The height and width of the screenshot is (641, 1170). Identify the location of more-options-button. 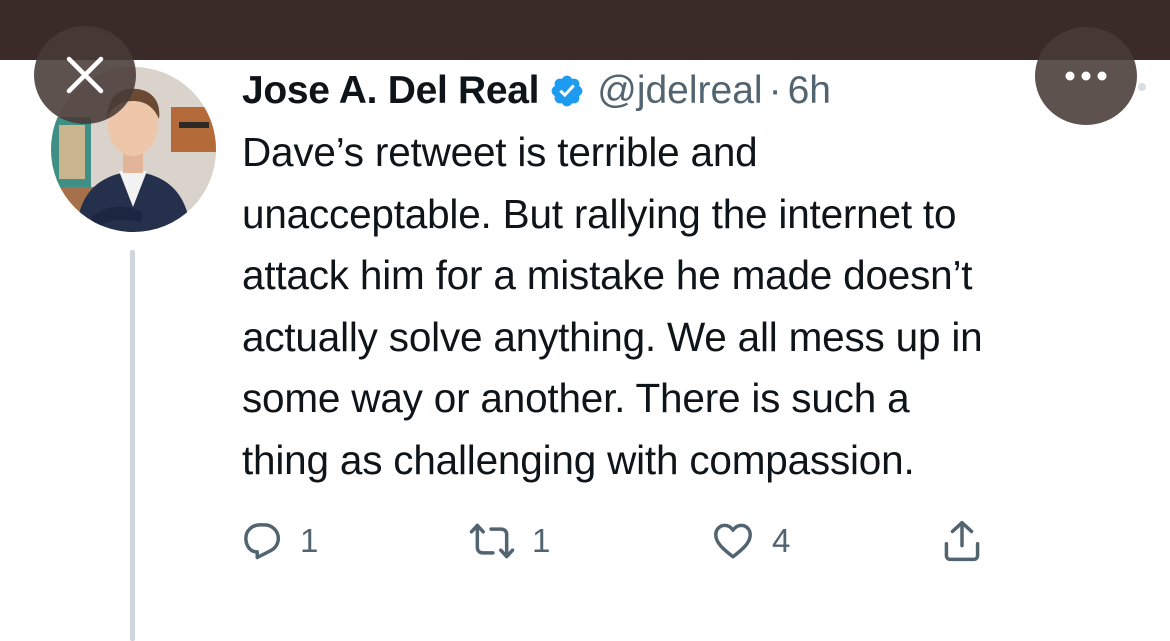
(1086, 76).